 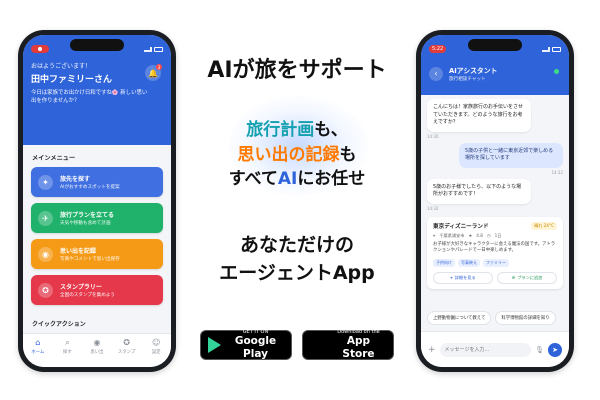 I want to click on menu-card: ✈ 旅行プランを立てる 天気や移動も含めて計画, so click(x=97, y=218).